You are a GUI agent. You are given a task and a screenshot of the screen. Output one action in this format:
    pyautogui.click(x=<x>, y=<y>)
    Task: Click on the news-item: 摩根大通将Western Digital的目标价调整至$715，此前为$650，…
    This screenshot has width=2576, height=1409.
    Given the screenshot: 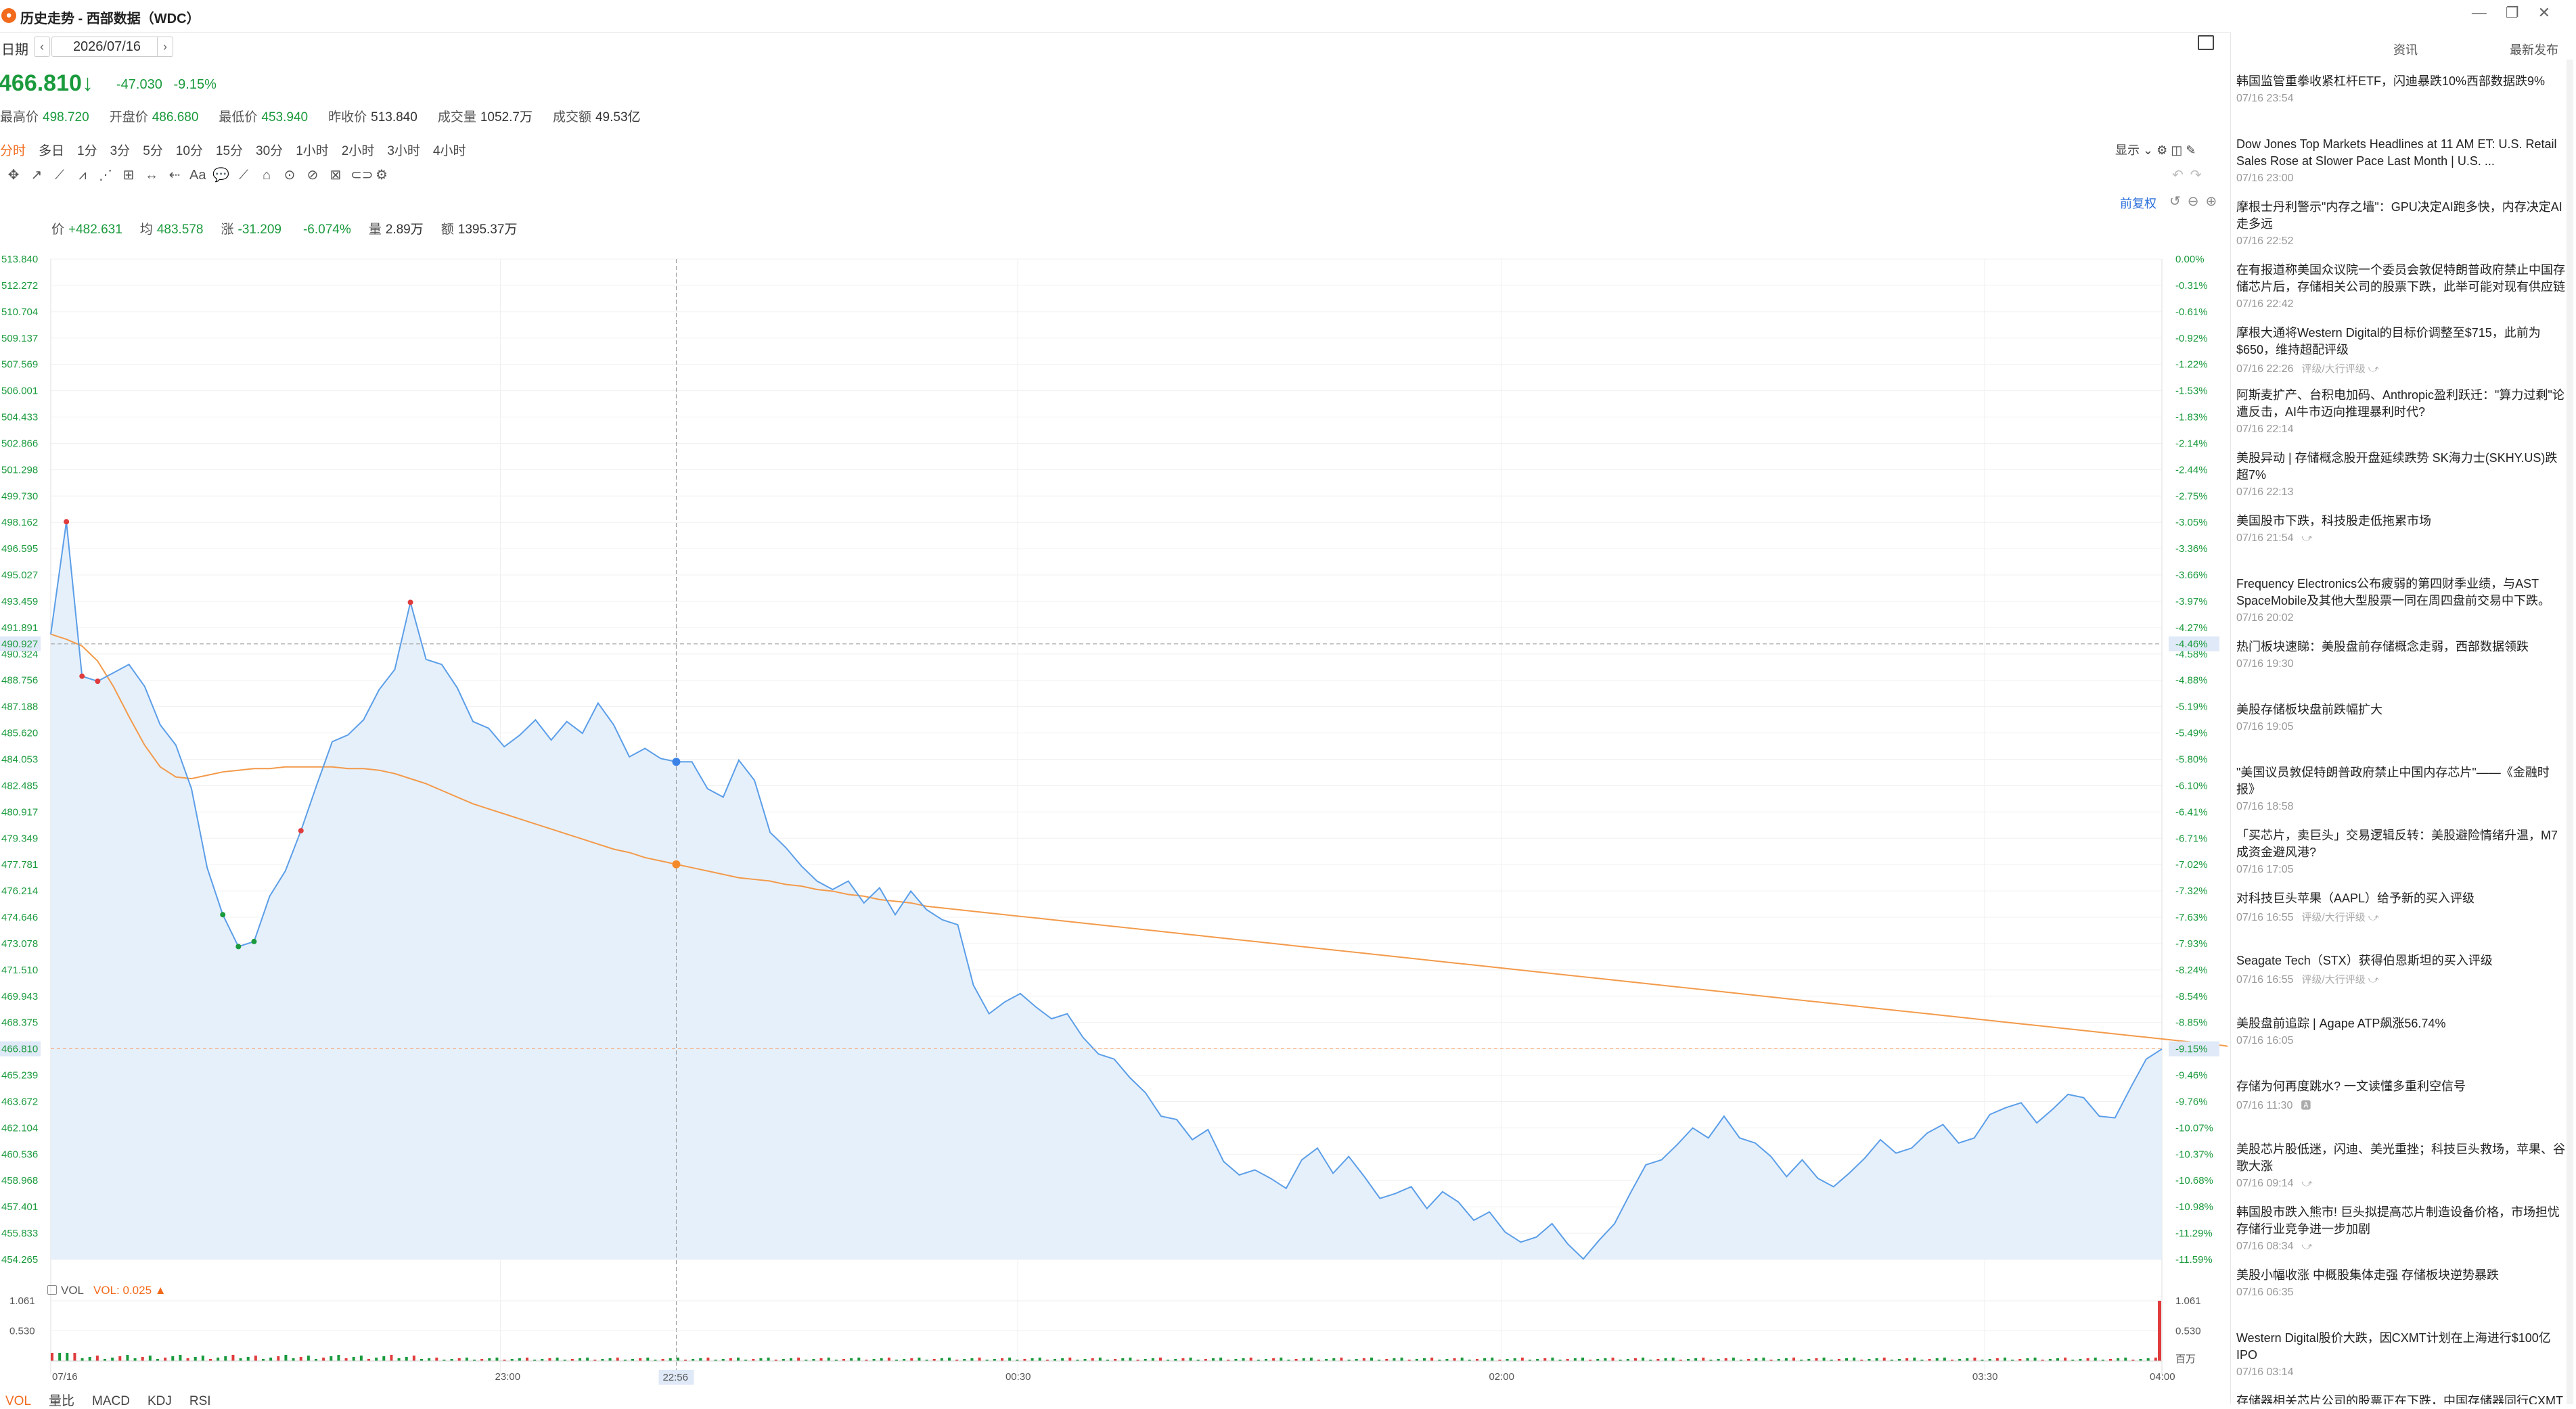 What is the action you would take?
    pyautogui.click(x=2400, y=357)
    